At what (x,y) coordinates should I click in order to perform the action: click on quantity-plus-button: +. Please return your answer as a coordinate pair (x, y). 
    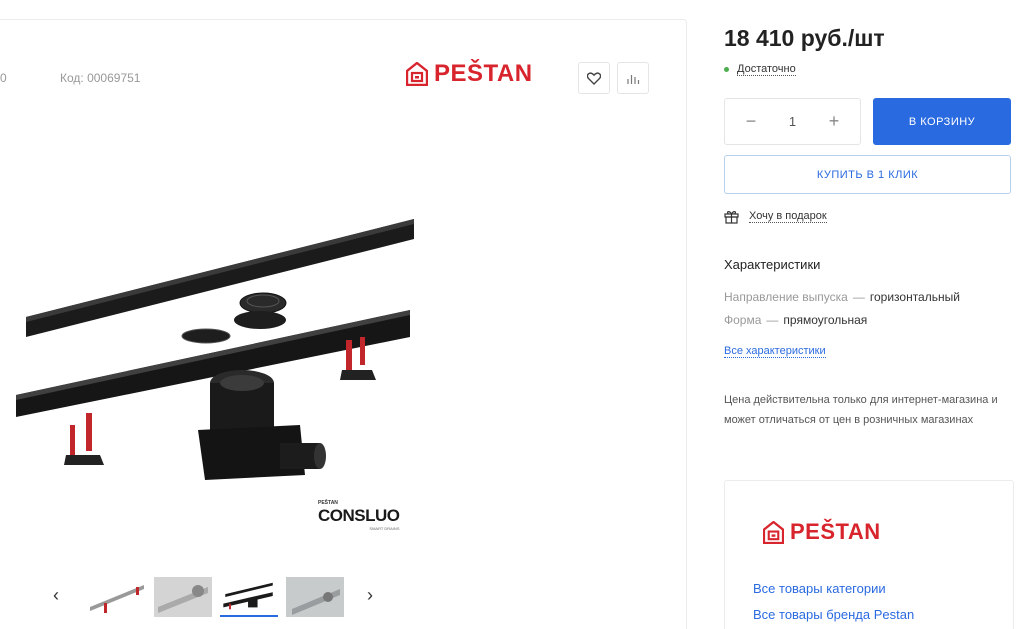
    Looking at the image, I should click on (834, 121).